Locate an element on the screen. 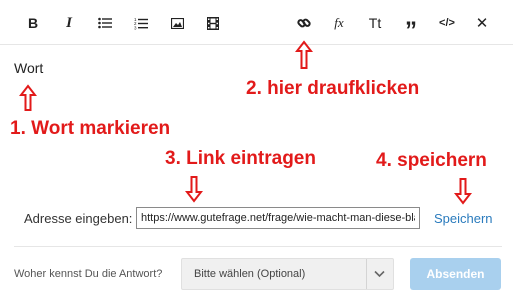 This screenshot has height=299, width=513. numbered-list-icon: 1 2 3 is located at coordinates (141, 23).